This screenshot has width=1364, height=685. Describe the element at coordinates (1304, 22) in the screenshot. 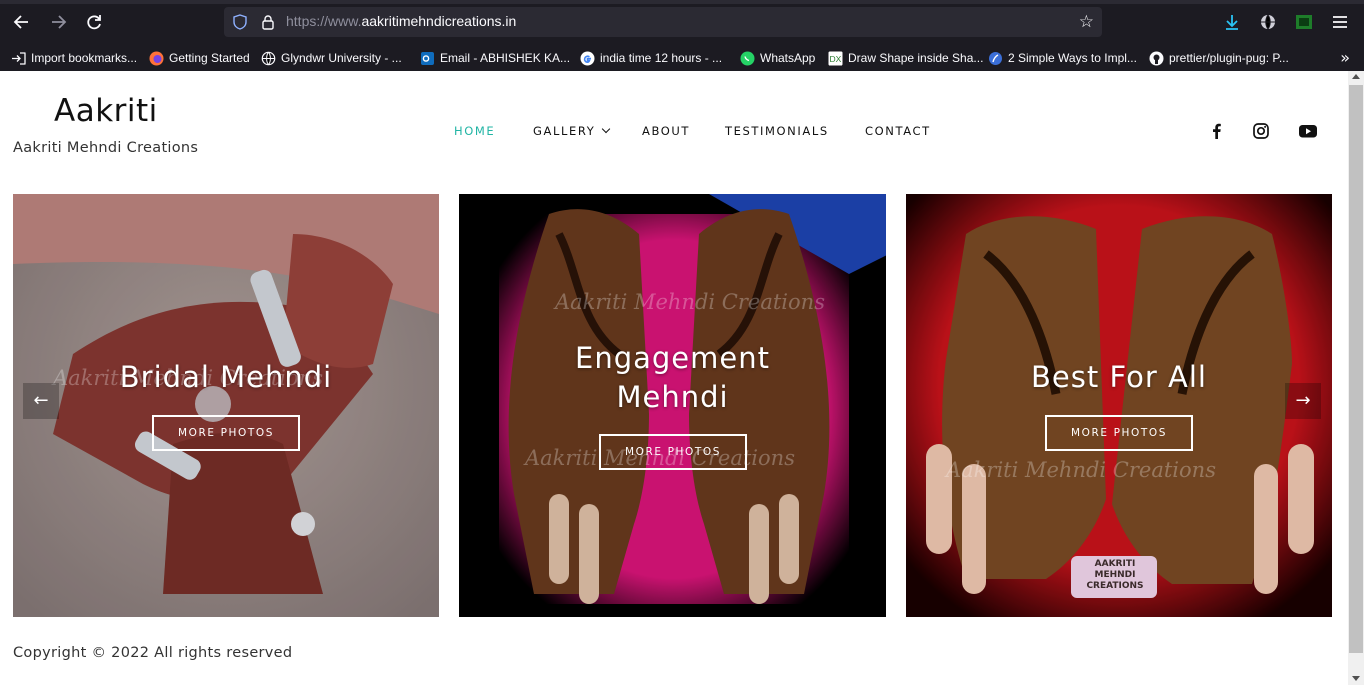

I see `extension-icon` at that location.